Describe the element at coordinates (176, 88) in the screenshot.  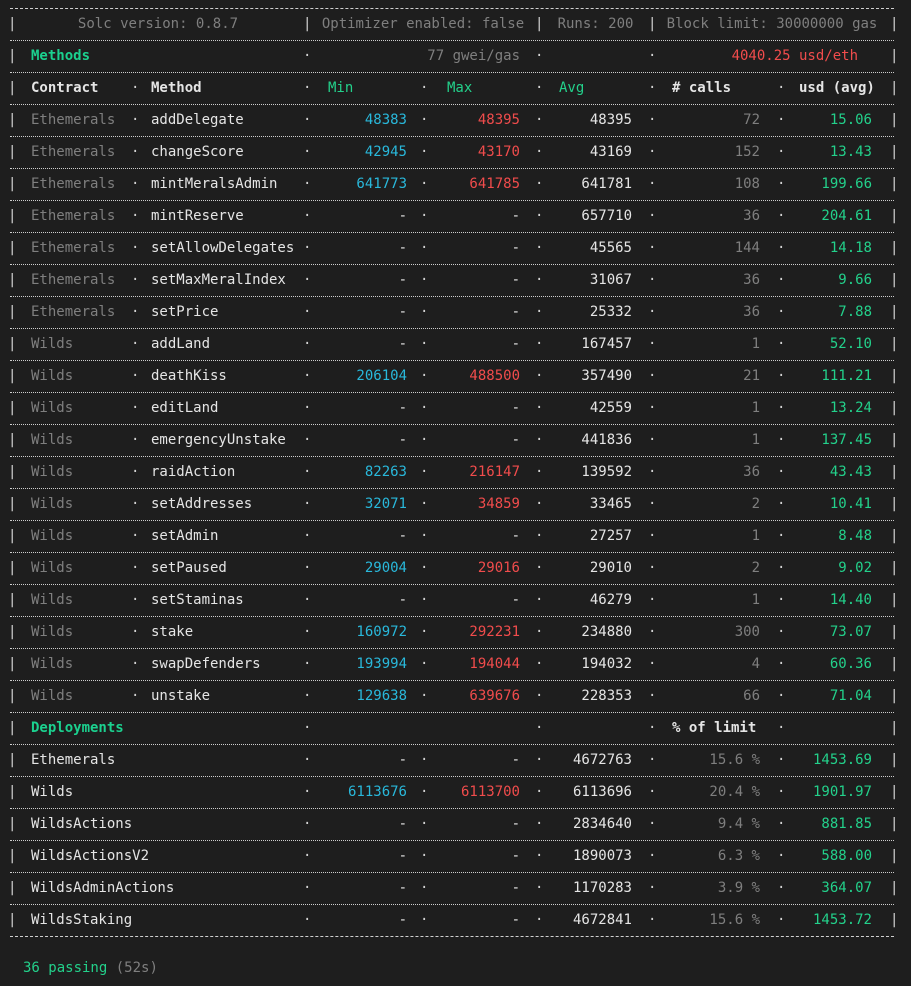
I see `col-method-header: Method` at that location.